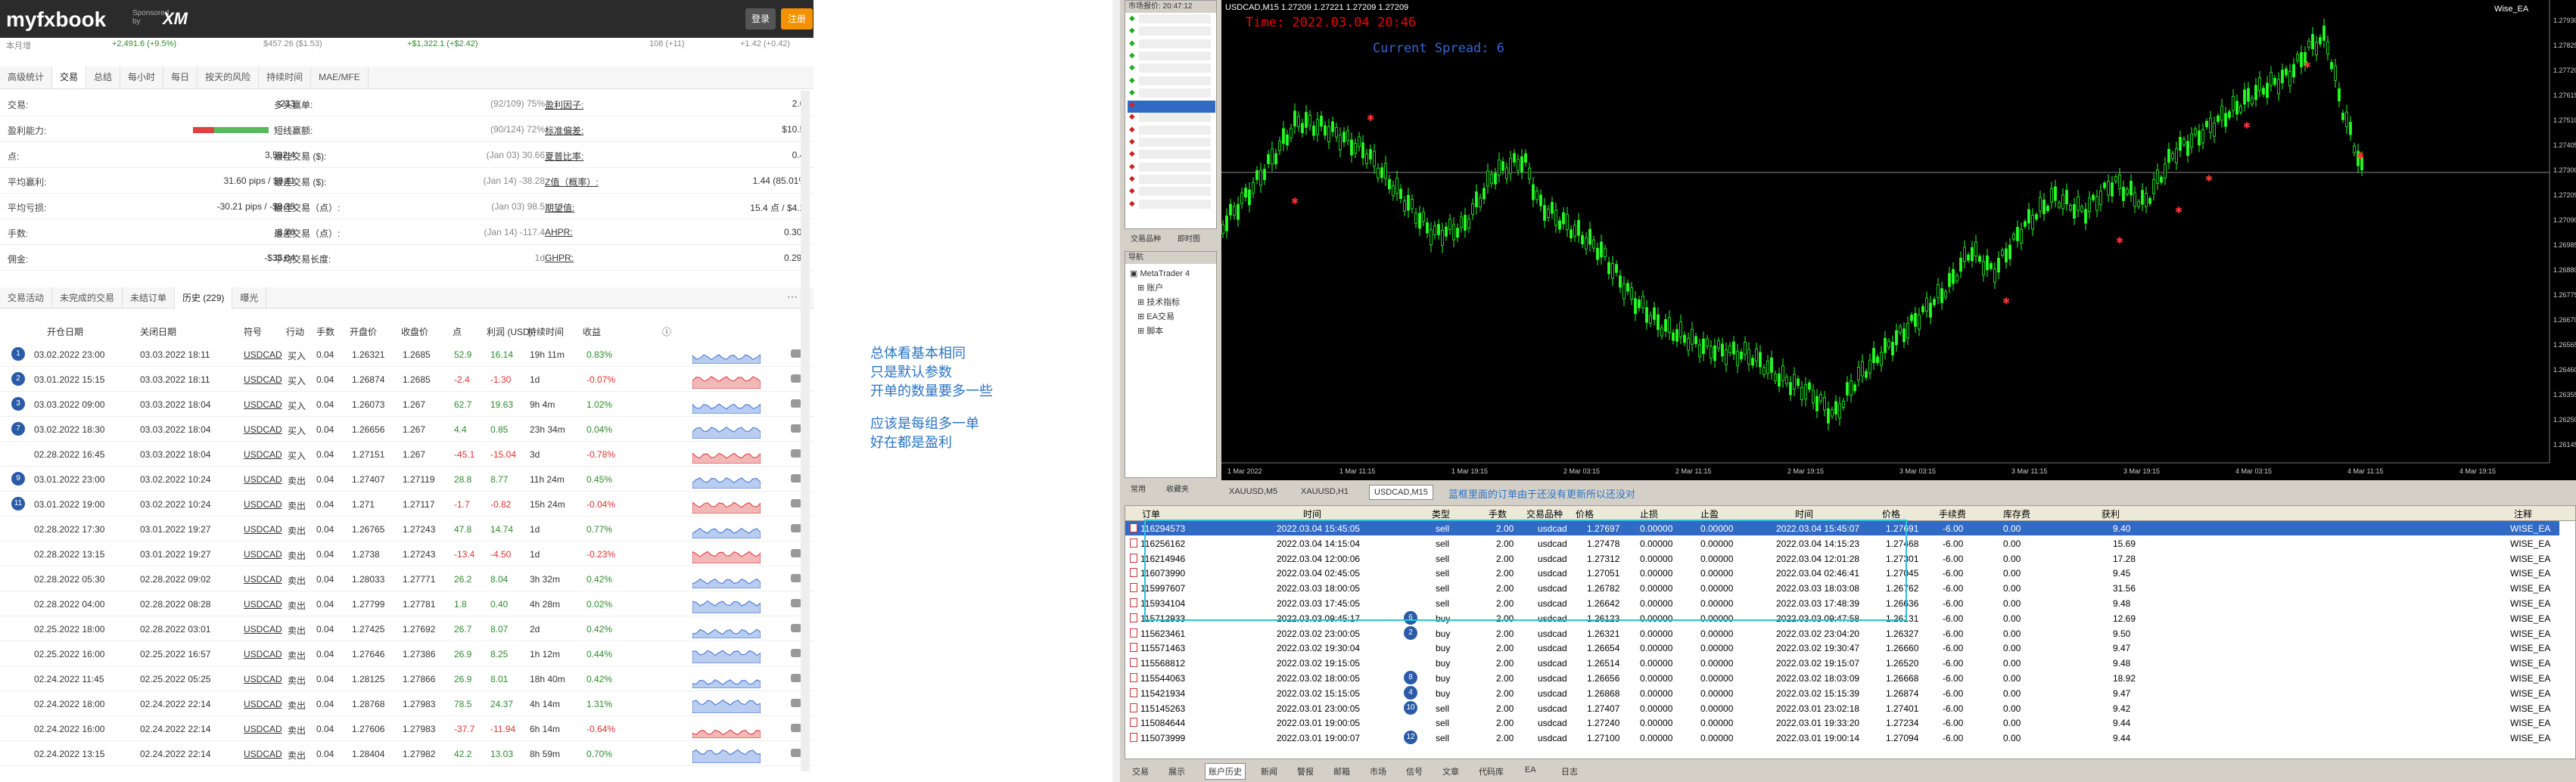 The width and height of the screenshot is (2576, 782). What do you see at coordinates (204, 298) in the screenshot?
I see `history-tab: 历史 (229)` at bounding box center [204, 298].